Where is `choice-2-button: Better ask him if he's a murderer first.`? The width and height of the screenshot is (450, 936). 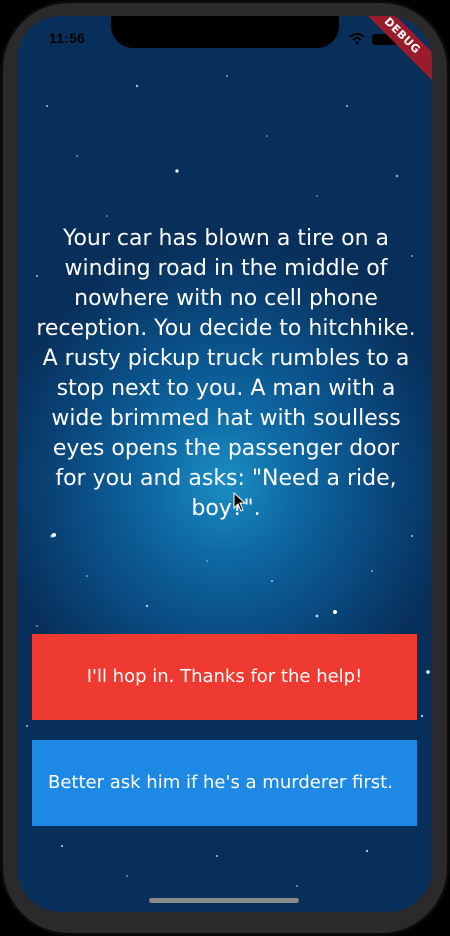 choice-2-button: Better ask him if he's a murderer first. is located at coordinates (224, 783).